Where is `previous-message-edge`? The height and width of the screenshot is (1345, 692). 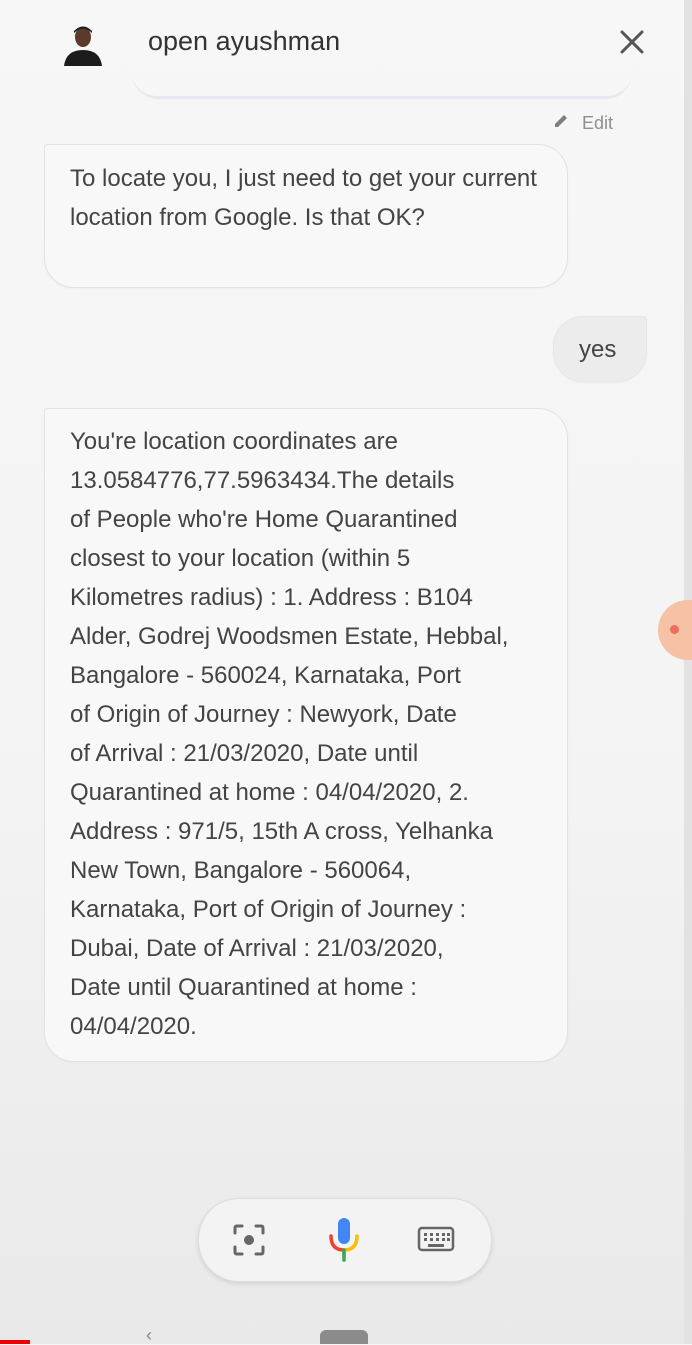 previous-message-edge is located at coordinates (382, 83).